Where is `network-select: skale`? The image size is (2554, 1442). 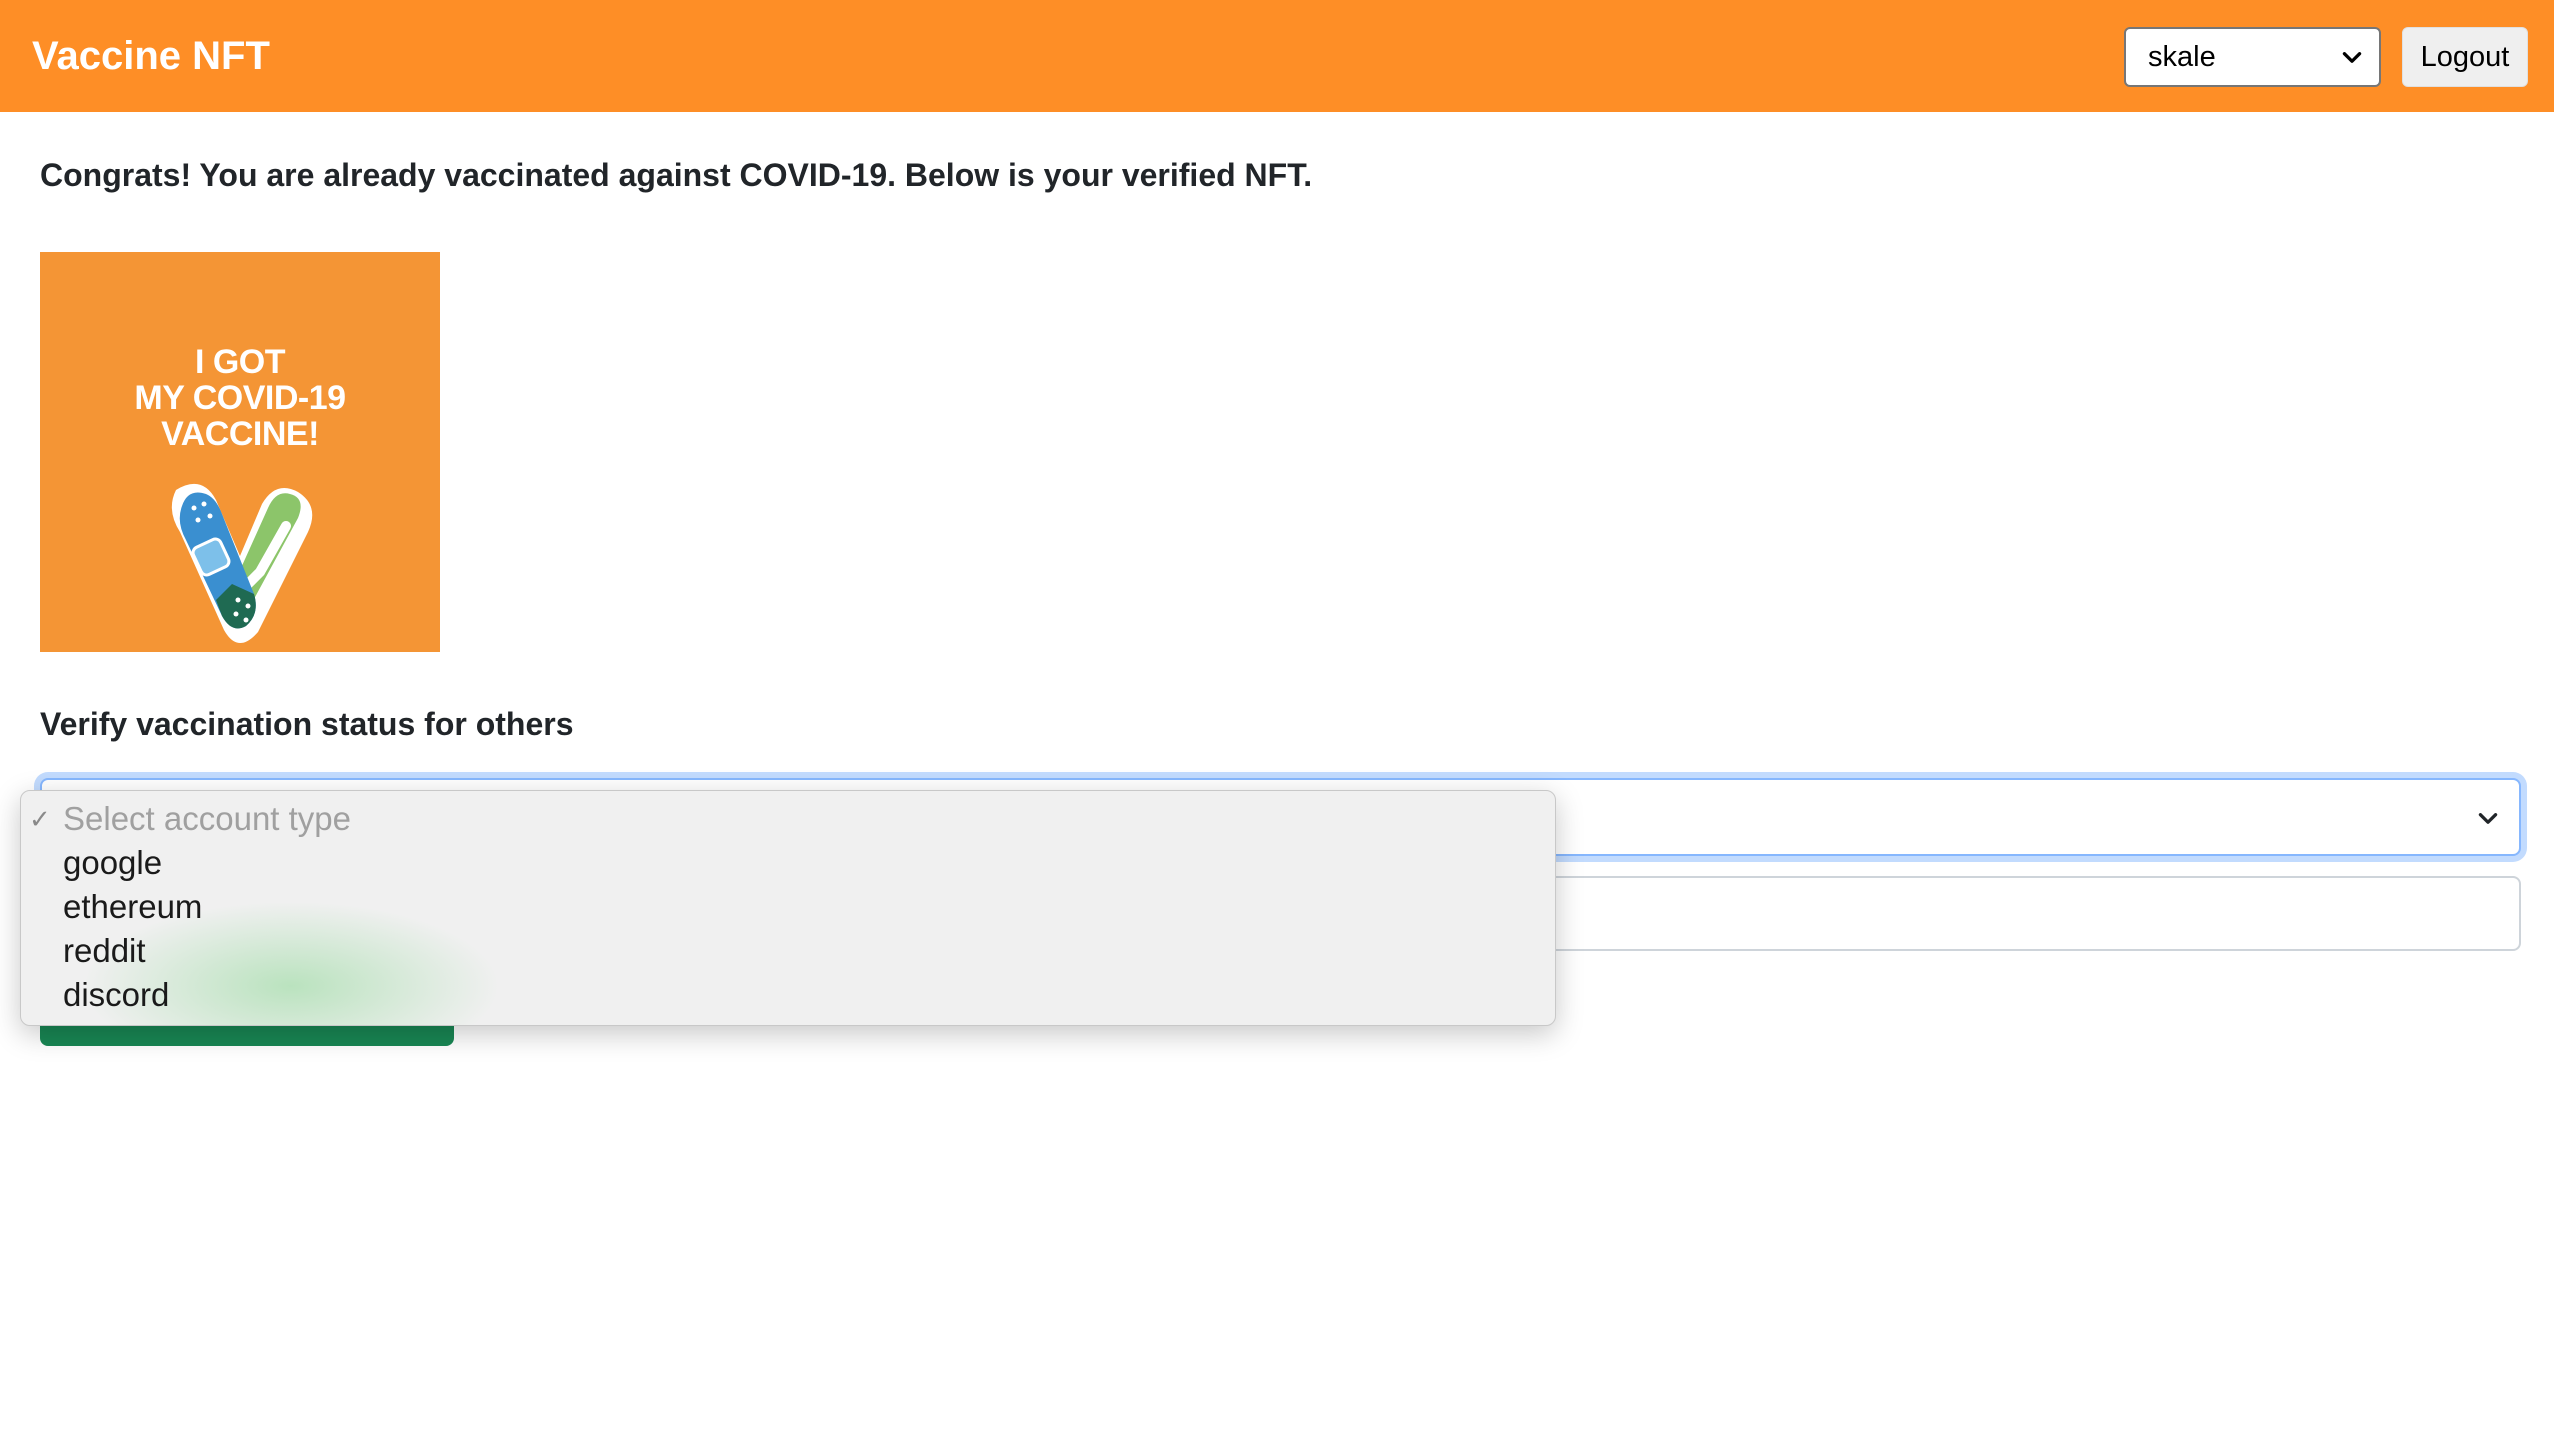
network-select: skale is located at coordinates (2252, 57).